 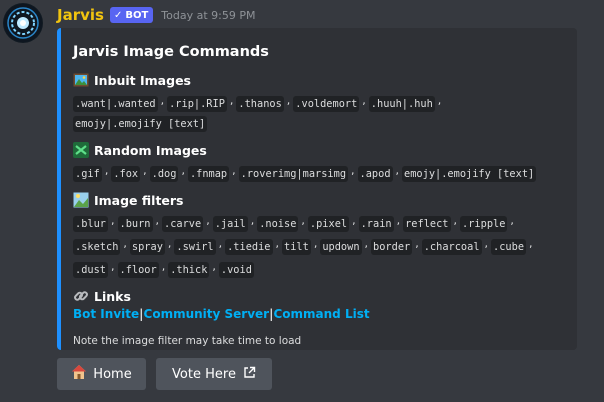 I want to click on bot-avatar, so click(x=23, y=23).